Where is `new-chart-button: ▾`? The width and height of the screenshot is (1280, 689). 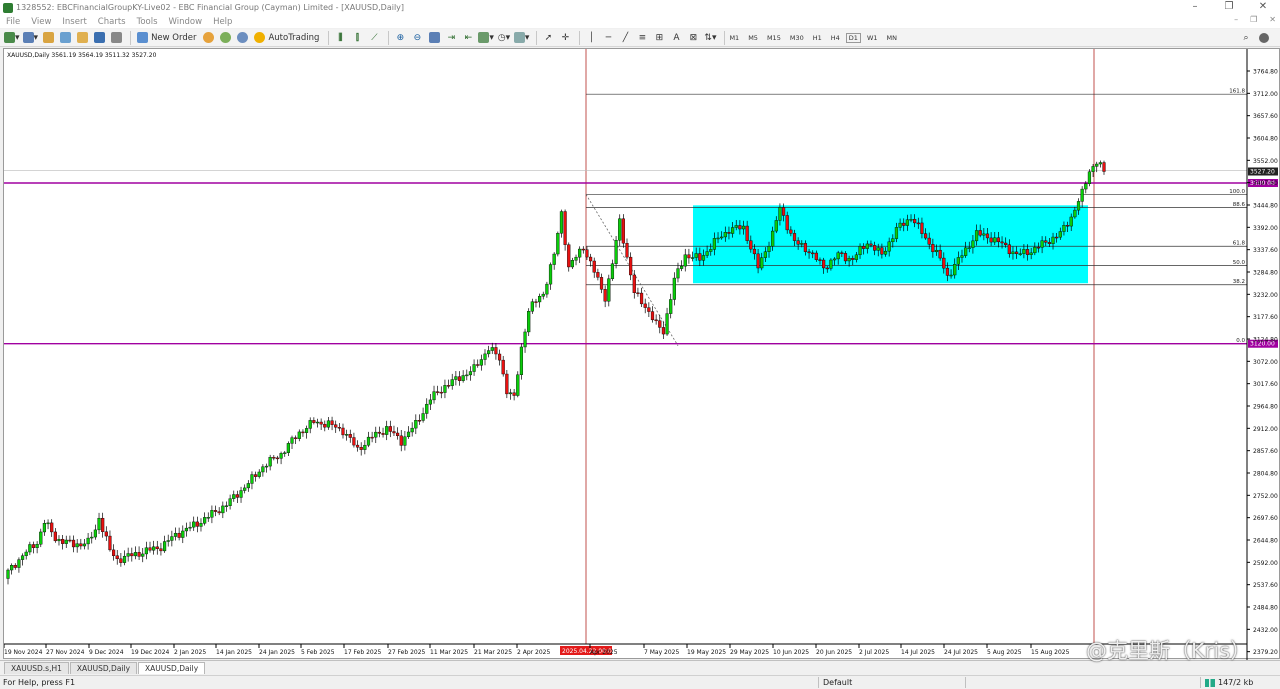 new-chart-button: ▾ is located at coordinates (12, 38).